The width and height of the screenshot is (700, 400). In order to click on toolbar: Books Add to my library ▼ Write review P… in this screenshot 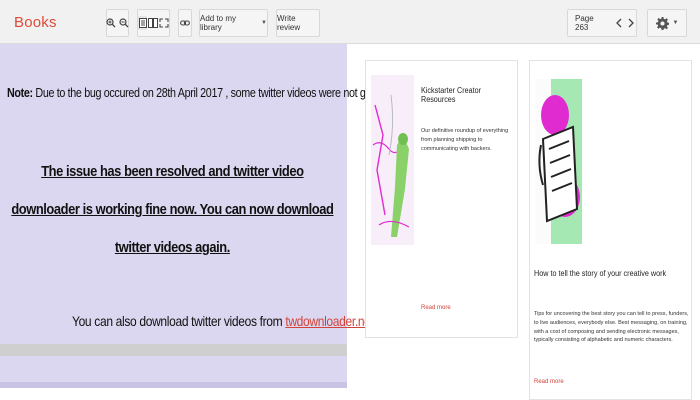, I will do `click(350, 22)`.